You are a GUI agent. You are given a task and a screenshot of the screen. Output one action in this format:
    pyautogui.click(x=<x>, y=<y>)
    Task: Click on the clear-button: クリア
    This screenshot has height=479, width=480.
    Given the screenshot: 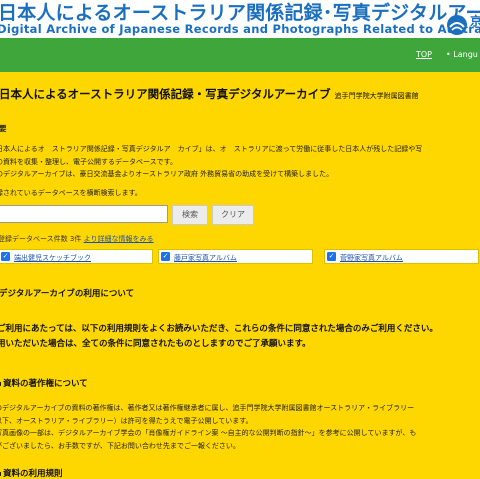 What is the action you would take?
    pyautogui.click(x=233, y=215)
    